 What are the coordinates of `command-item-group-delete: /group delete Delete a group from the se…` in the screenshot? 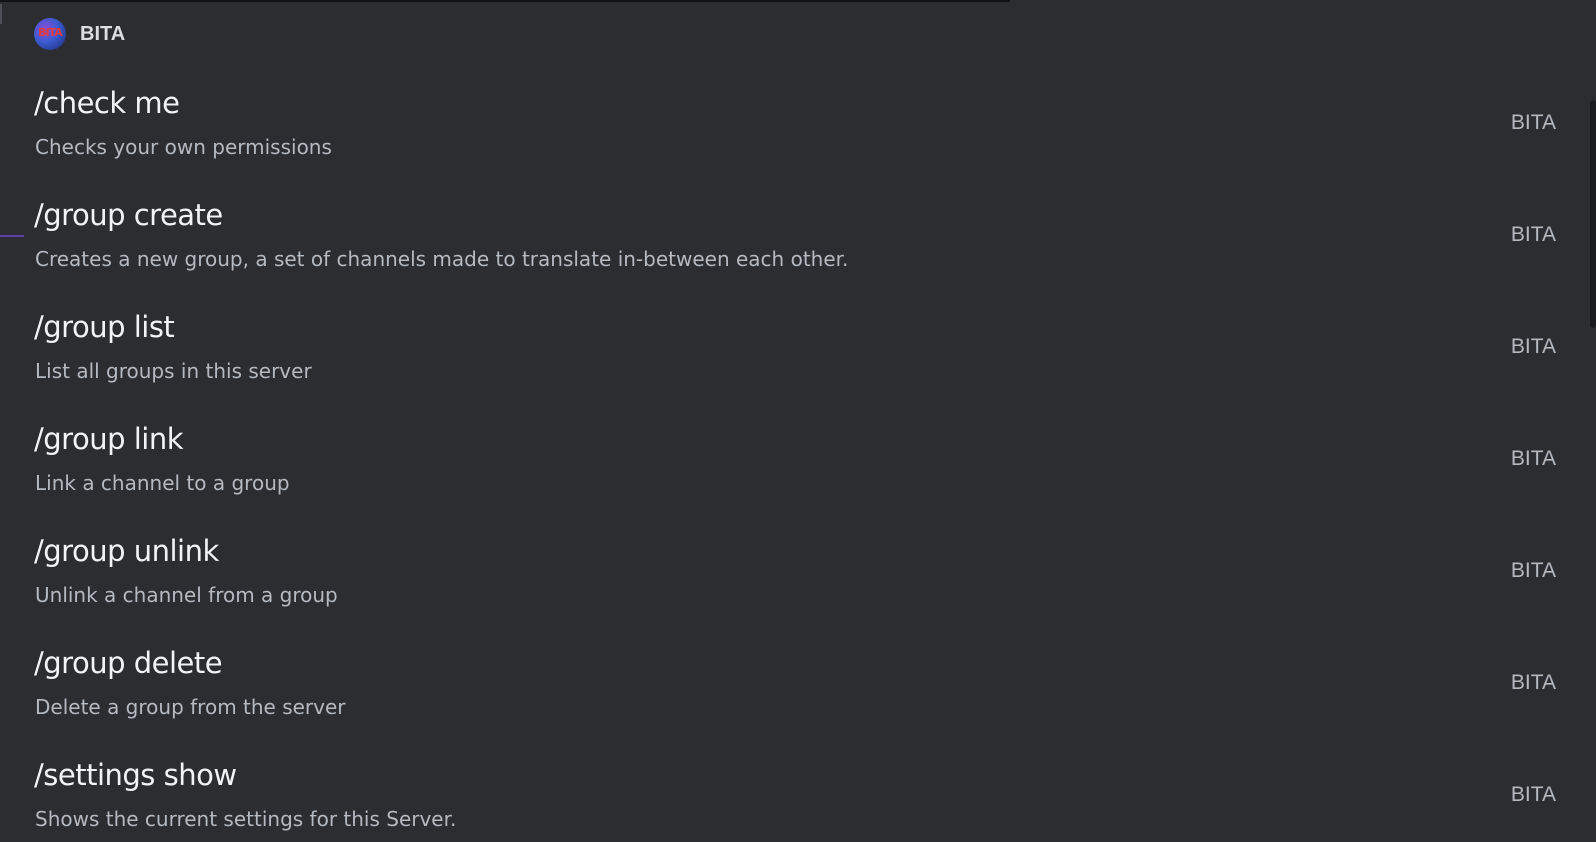 It's located at (785, 684).